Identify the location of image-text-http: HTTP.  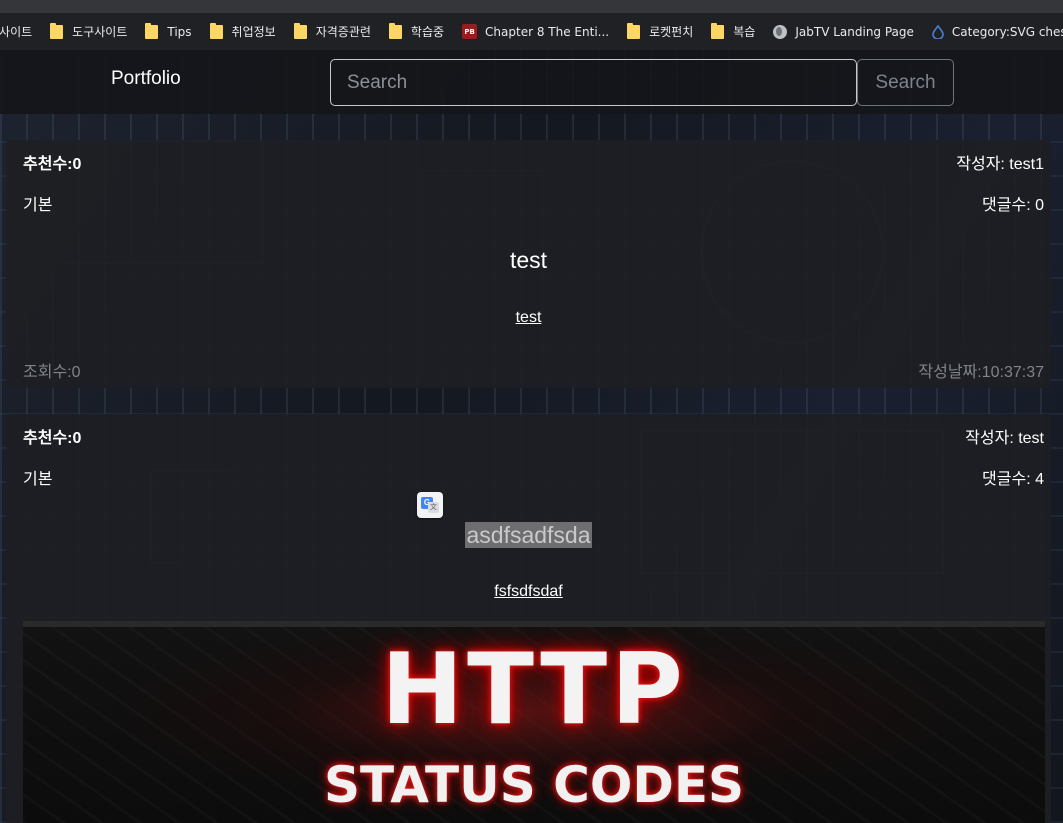
(534, 690).